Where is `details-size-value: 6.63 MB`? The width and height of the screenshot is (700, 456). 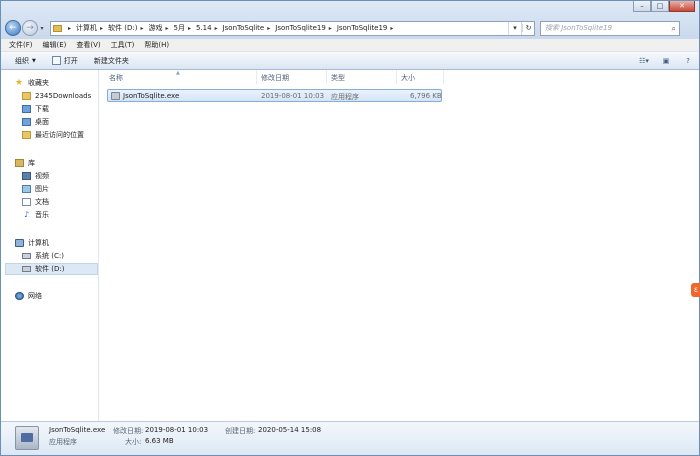 details-size-value: 6.63 MB is located at coordinates (159, 441).